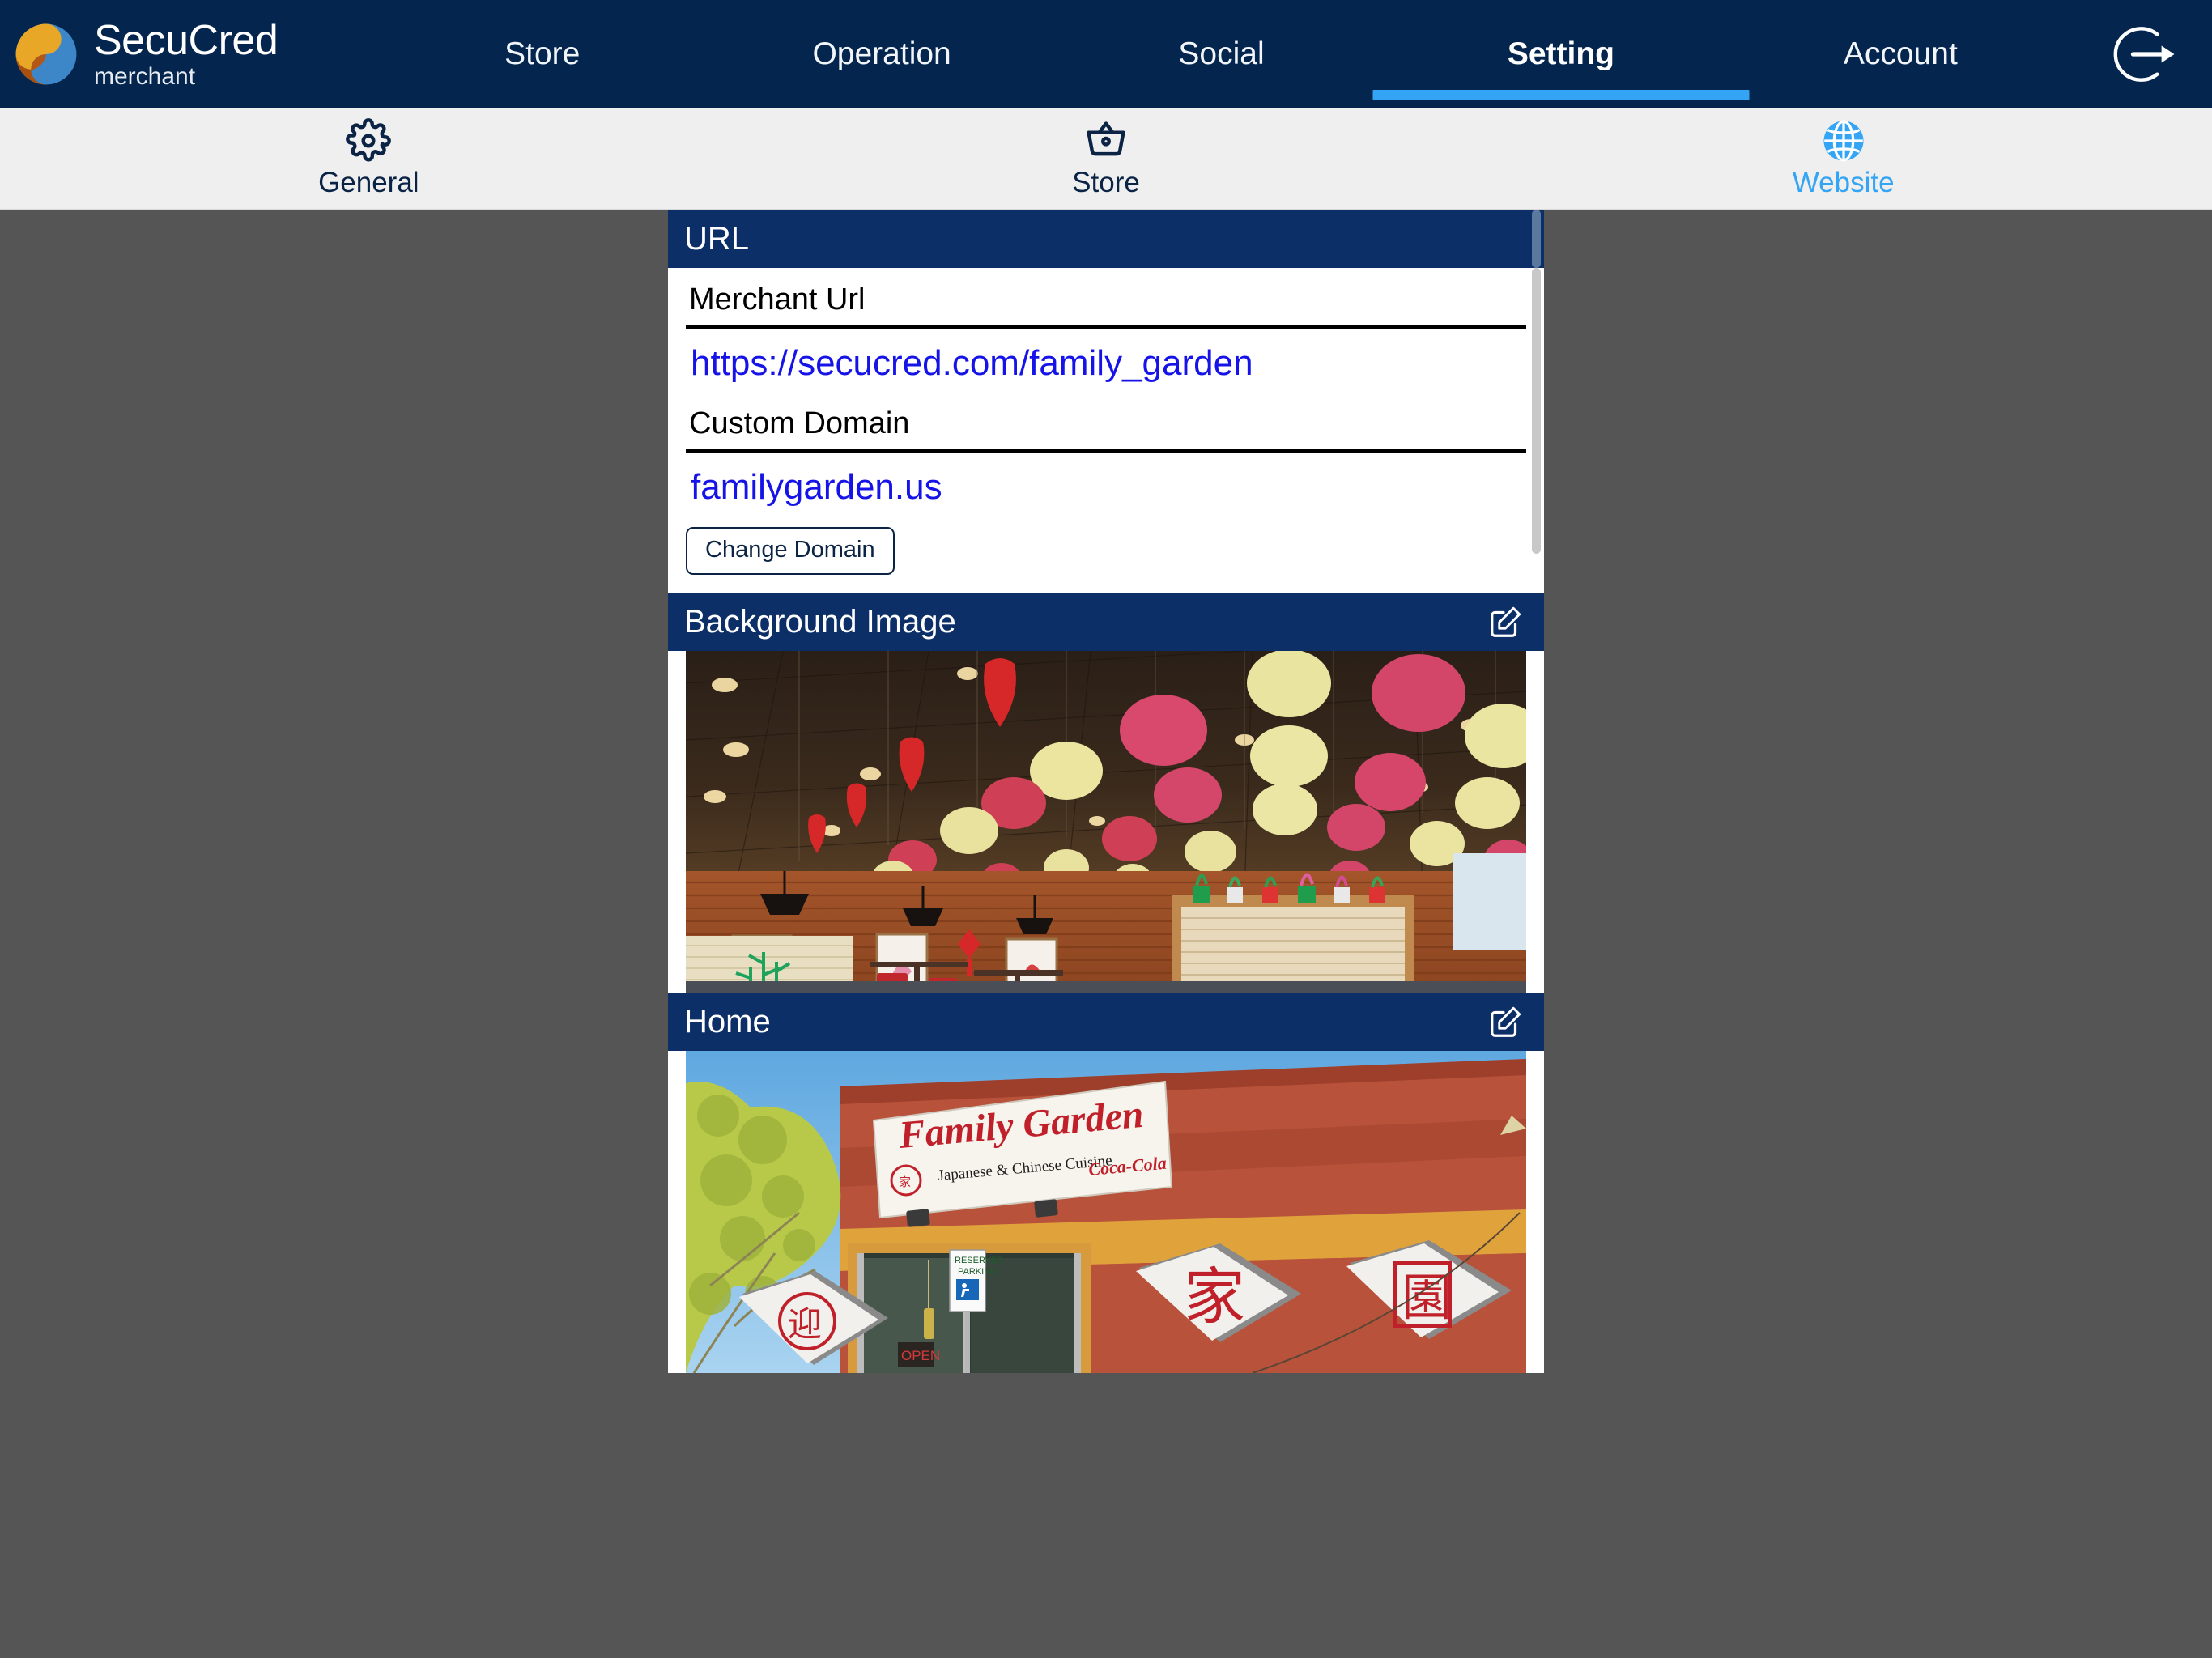 The width and height of the screenshot is (2212, 1658). I want to click on basket-icon, so click(1106, 141).